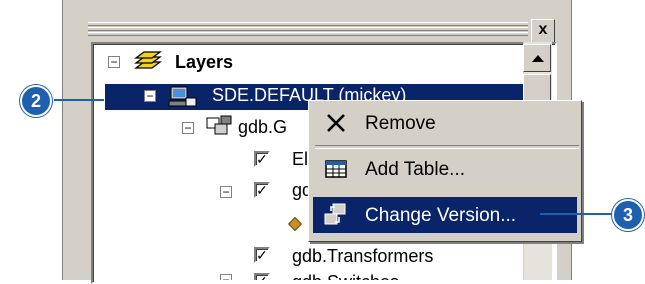 This screenshot has height=284, width=645. What do you see at coordinates (447, 147) in the screenshot?
I see `menu-separator` at bounding box center [447, 147].